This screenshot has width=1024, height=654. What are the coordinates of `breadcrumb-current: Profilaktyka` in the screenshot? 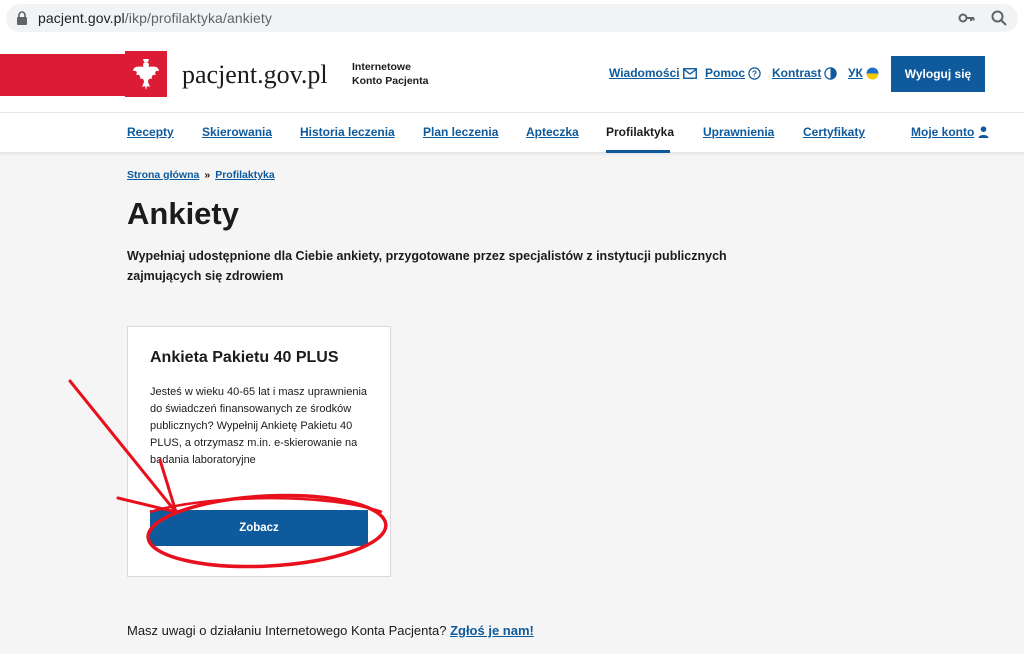 It's located at (245, 175).